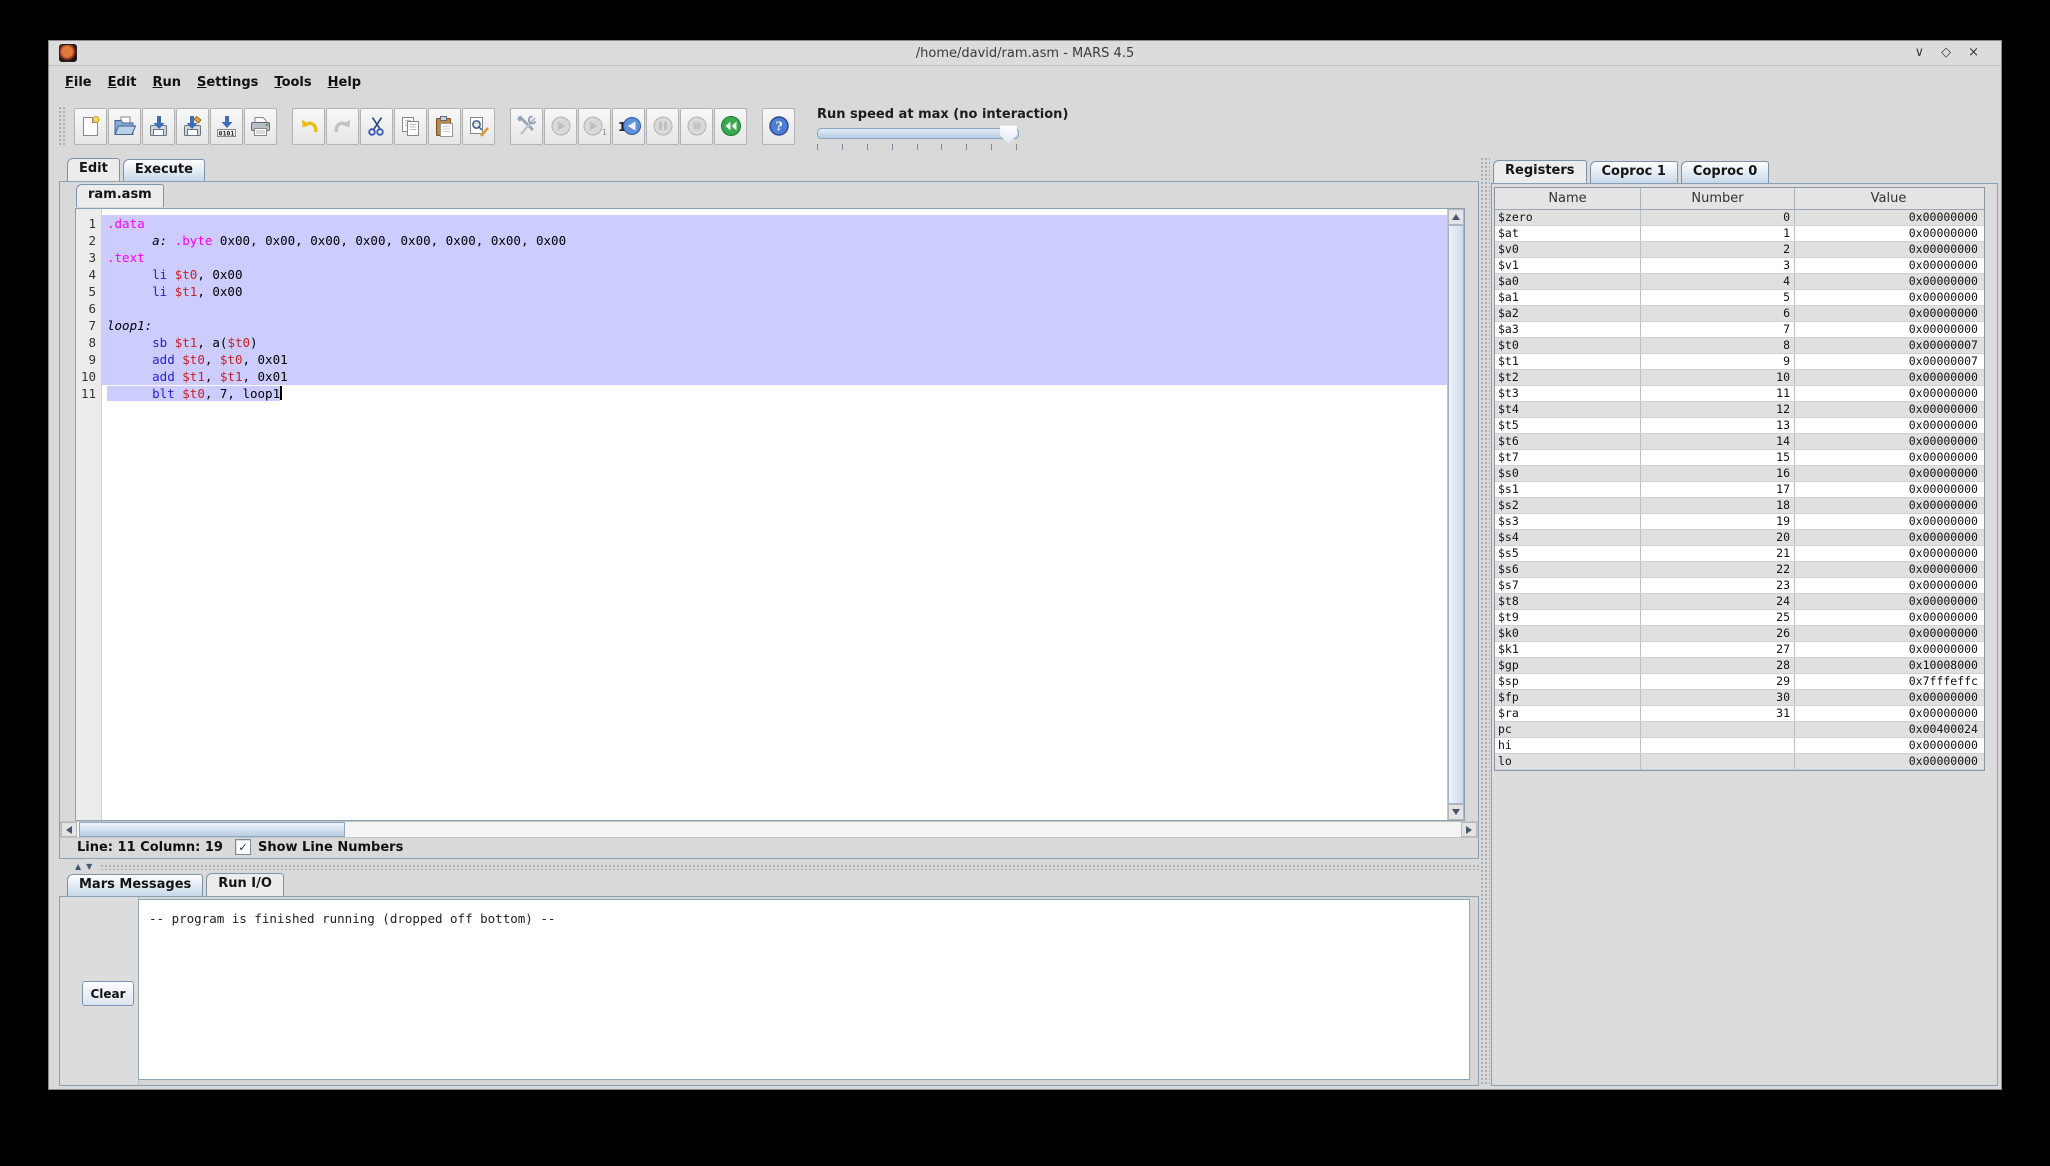 The width and height of the screenshot is (2050, 1166). Describe the element at coordinates (1725, 172) in the screenshot. I see `tab-coproc-0: Coproc 0` at that location.